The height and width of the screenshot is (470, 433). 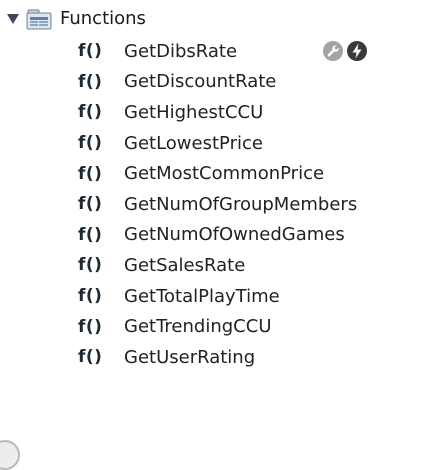 I want to click on function-row: f() GetTotalPlayTime, so click(x=253, y=296).